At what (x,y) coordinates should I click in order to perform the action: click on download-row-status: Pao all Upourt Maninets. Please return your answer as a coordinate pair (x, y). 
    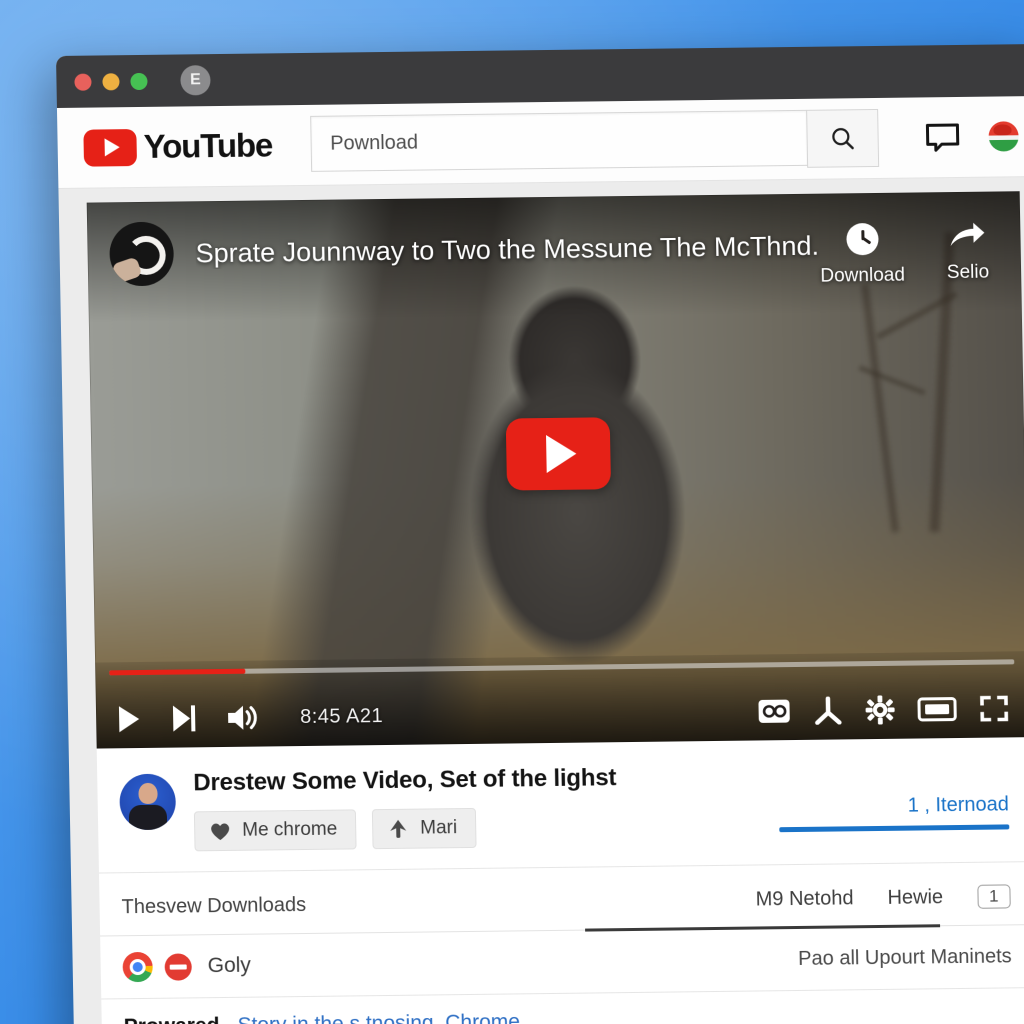
    Looking at the image, I should click on (905, 957).